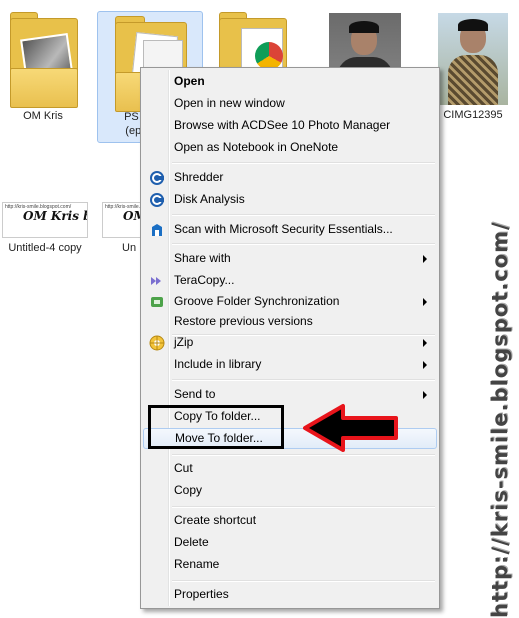 Image resolution: width=519 pixels, height=618 pixels. Describe the element at coordinates (500, 419) in the screenshot. I see `watermark-text: http://kris-smile.blogspot.com/` at that location.